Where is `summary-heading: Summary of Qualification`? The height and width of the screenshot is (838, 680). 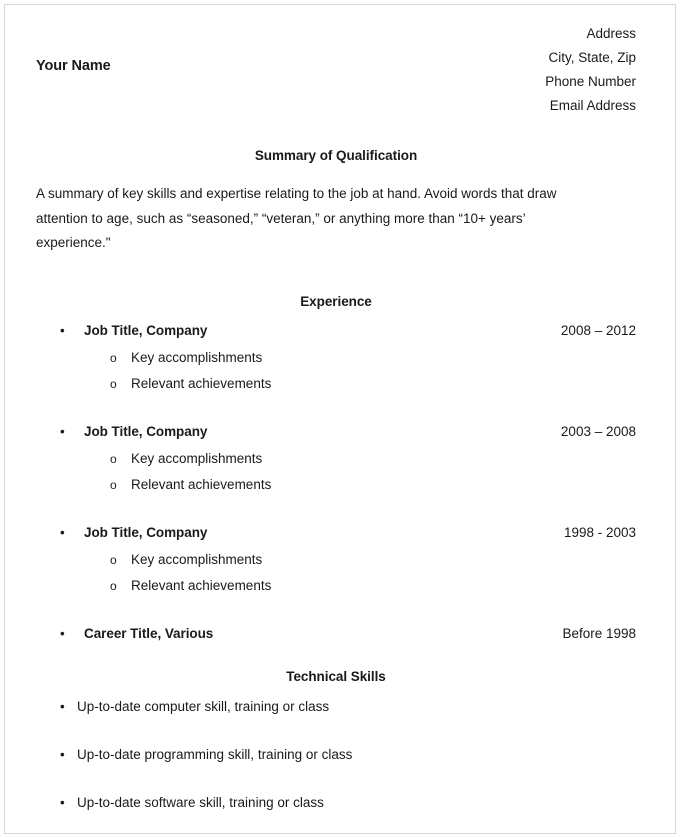 summary-heading: Summary of Qualification is located at coordinates (336, 155).